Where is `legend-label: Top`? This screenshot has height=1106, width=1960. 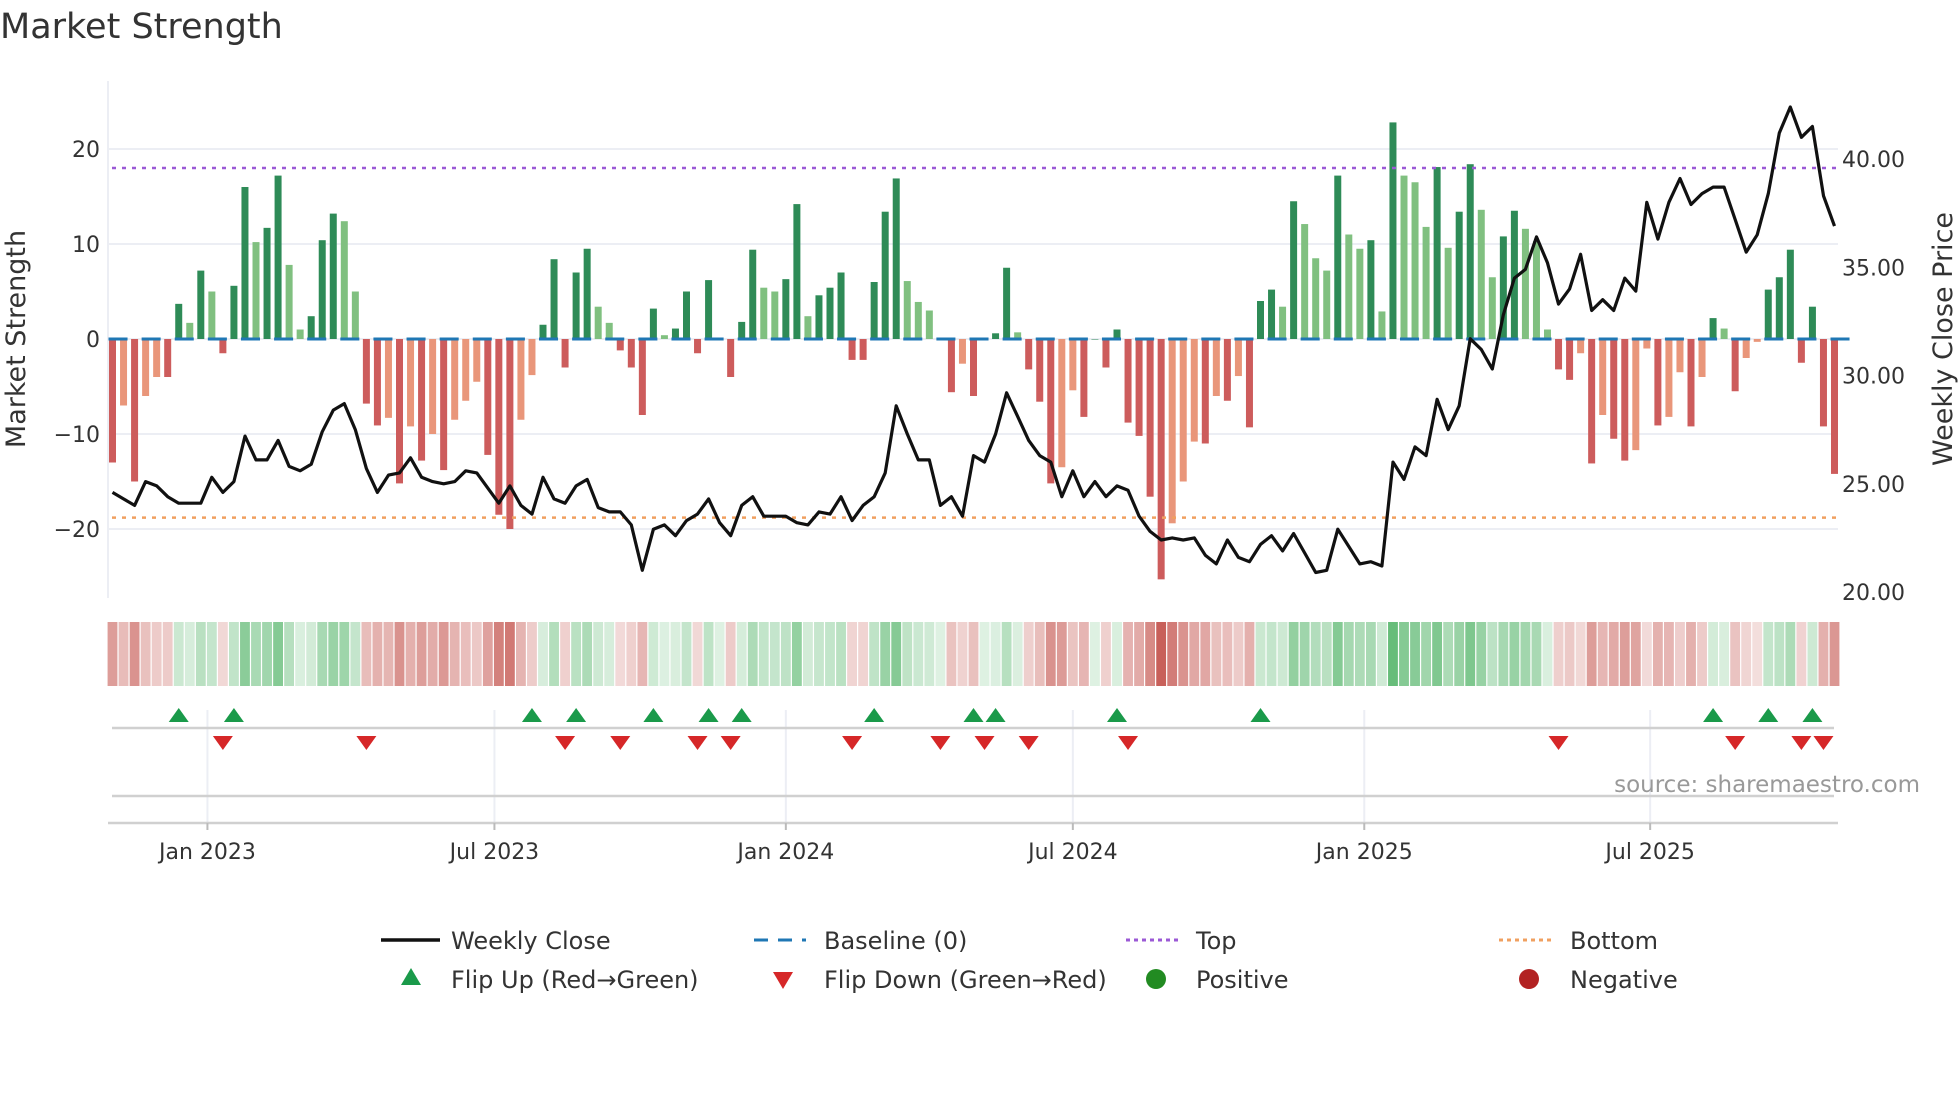
legend-label: Top is located at coordinates (1216, 941).